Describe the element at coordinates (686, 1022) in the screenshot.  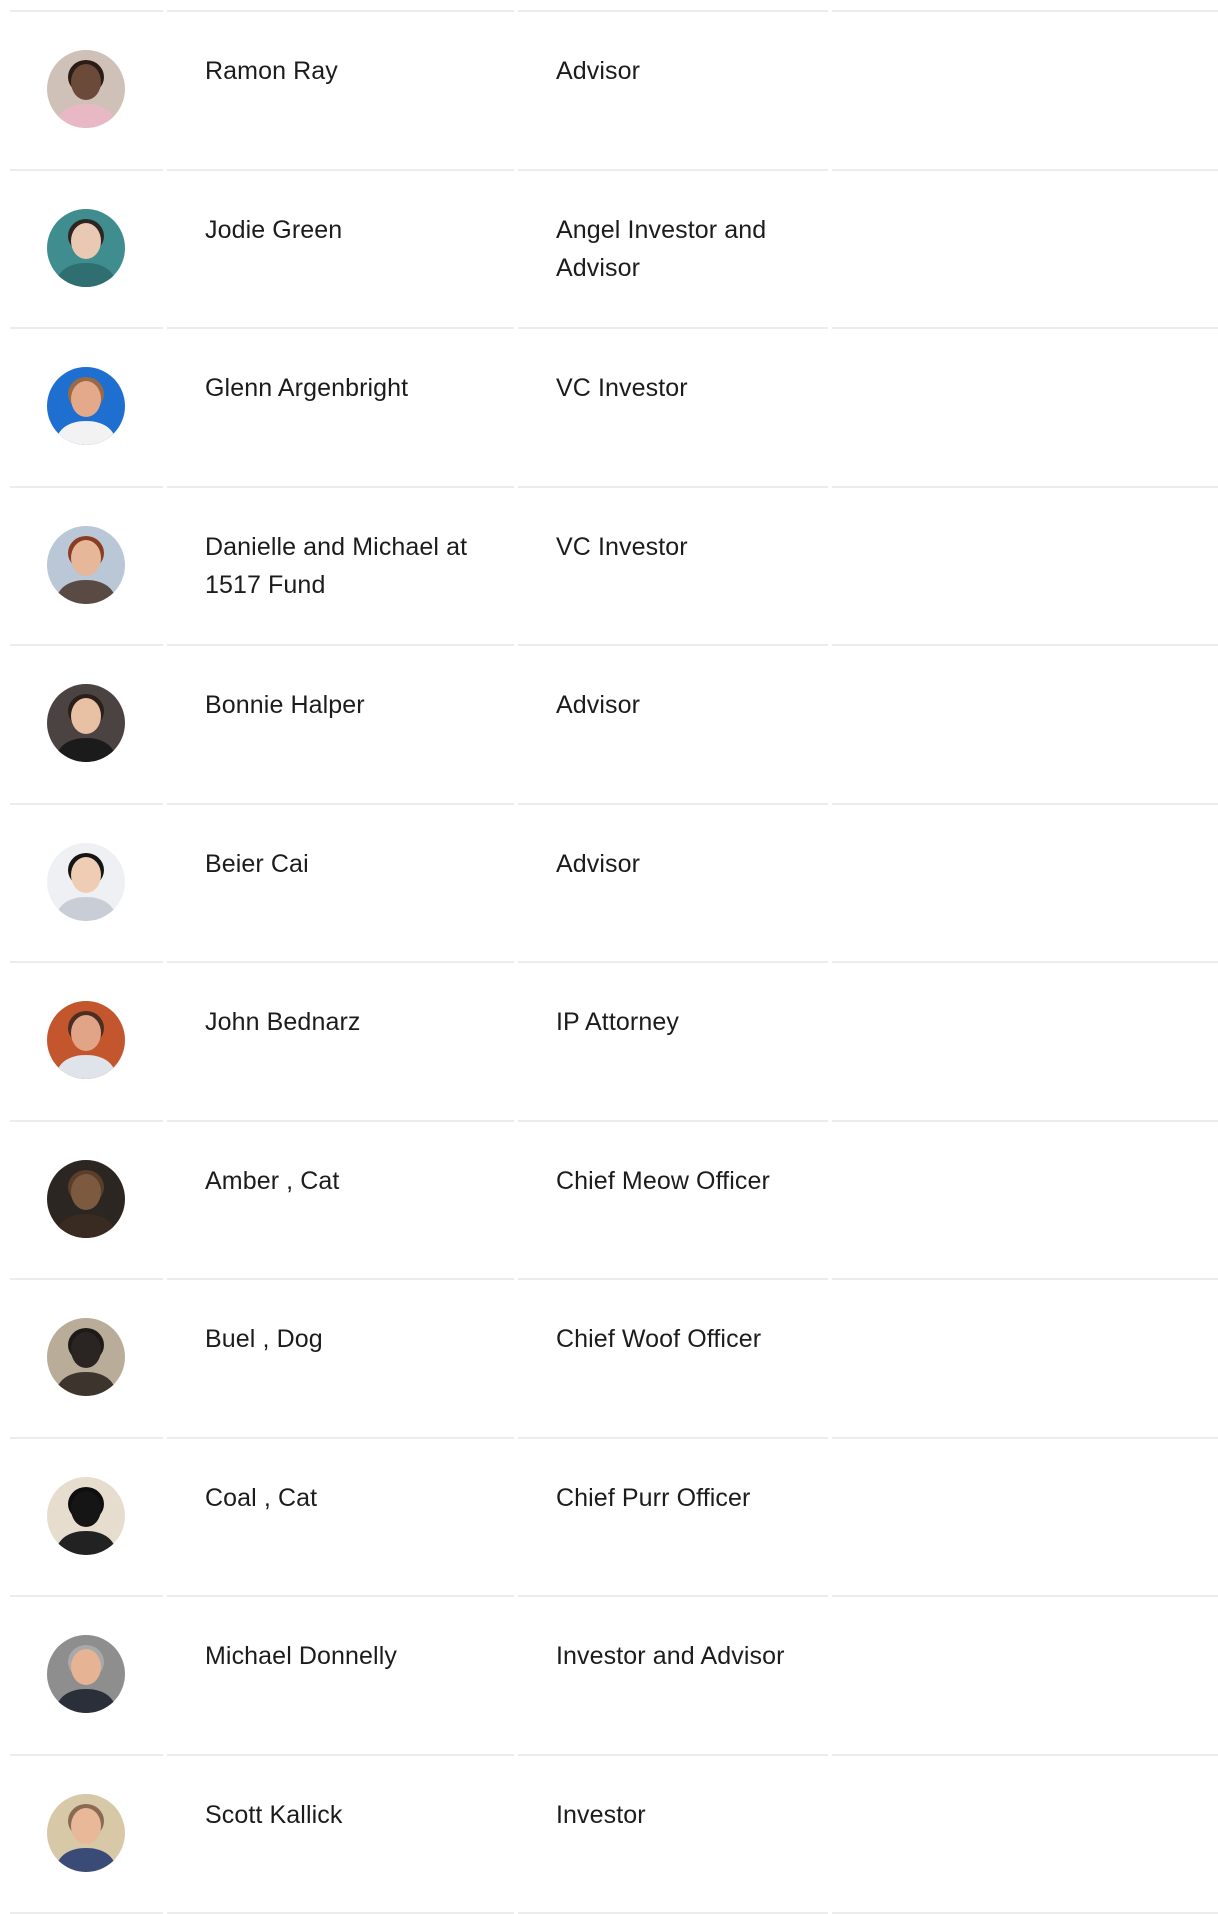
I see `member-role: IP Attorney` at that location.